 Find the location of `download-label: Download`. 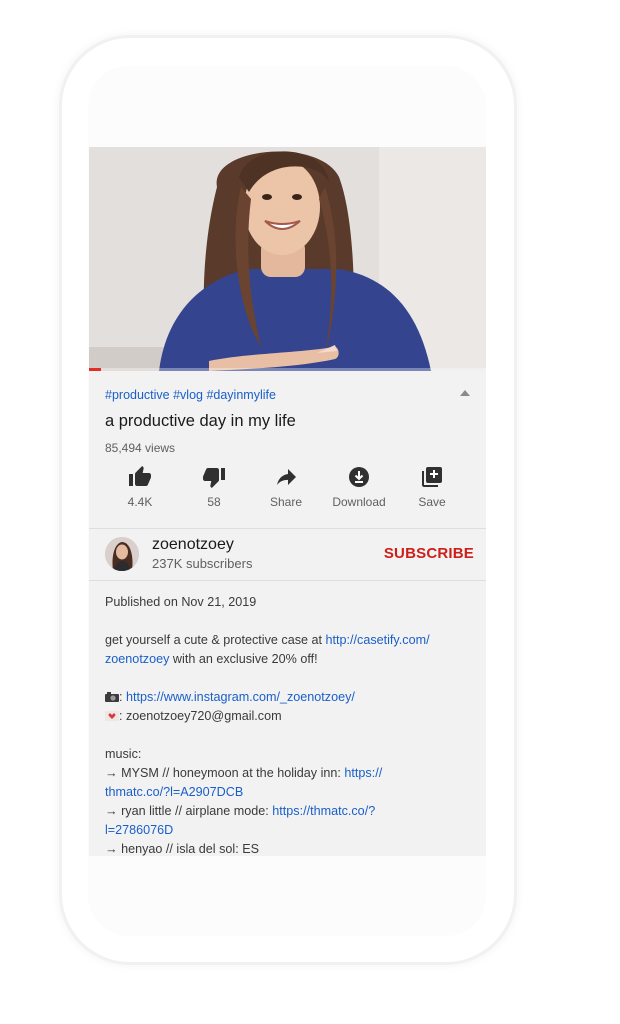

download-label: Download is located at coordinates (359, 502).